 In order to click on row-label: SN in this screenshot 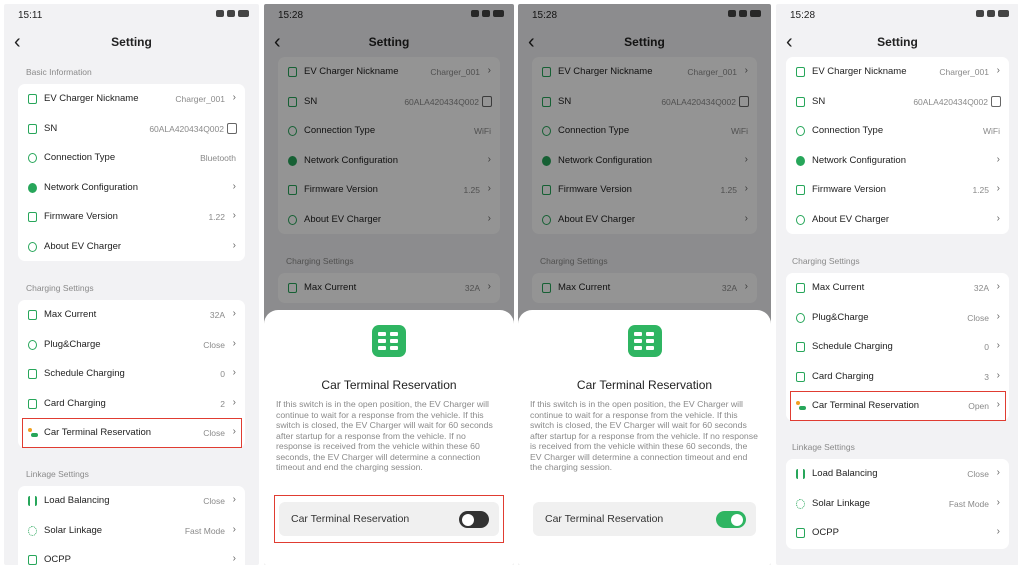, I will do `click(51, 128)`.